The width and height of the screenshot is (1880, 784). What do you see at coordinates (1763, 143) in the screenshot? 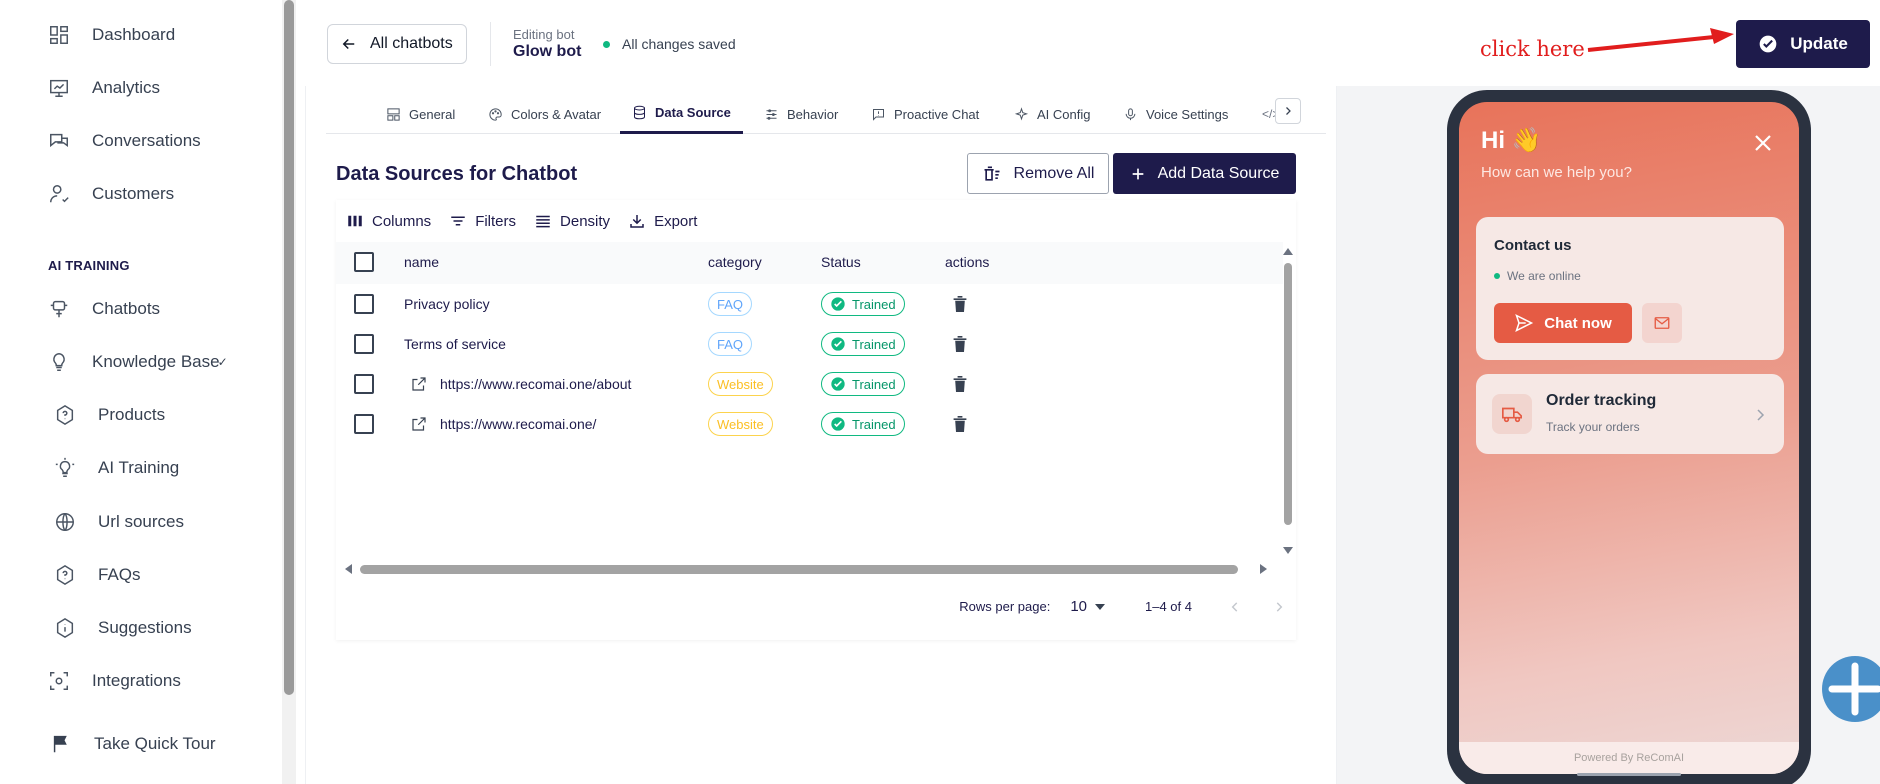
I see `close-icon` at bounding box center [1763, 143].